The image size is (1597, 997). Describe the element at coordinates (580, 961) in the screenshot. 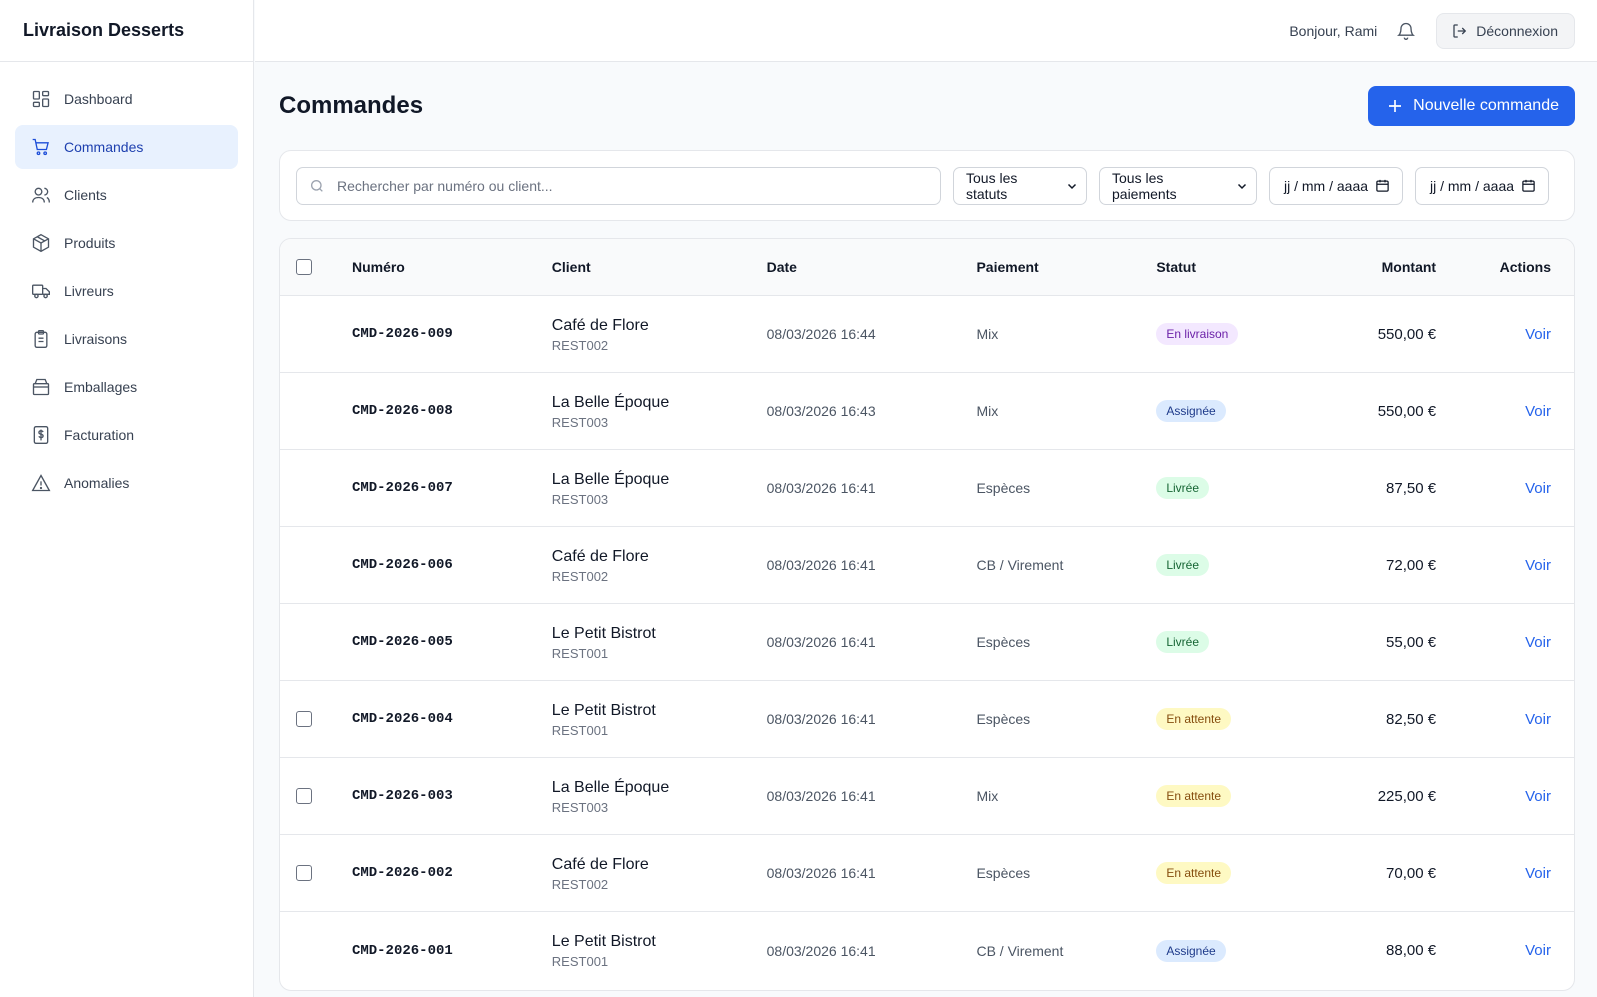

I see `client-code: REST001` at that location.